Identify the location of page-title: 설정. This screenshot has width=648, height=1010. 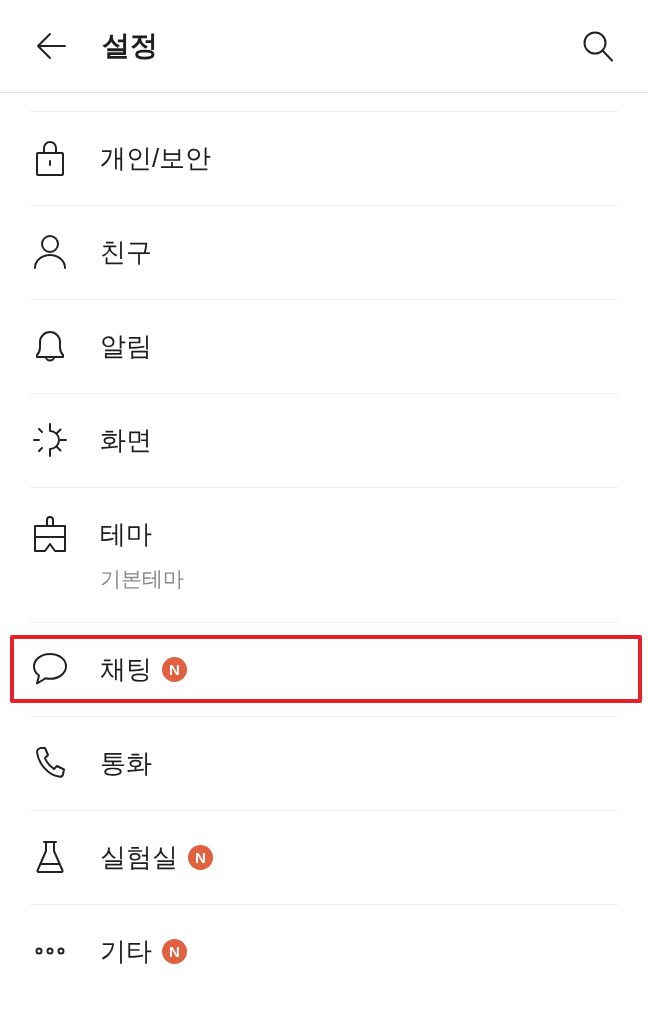
(130, 46).